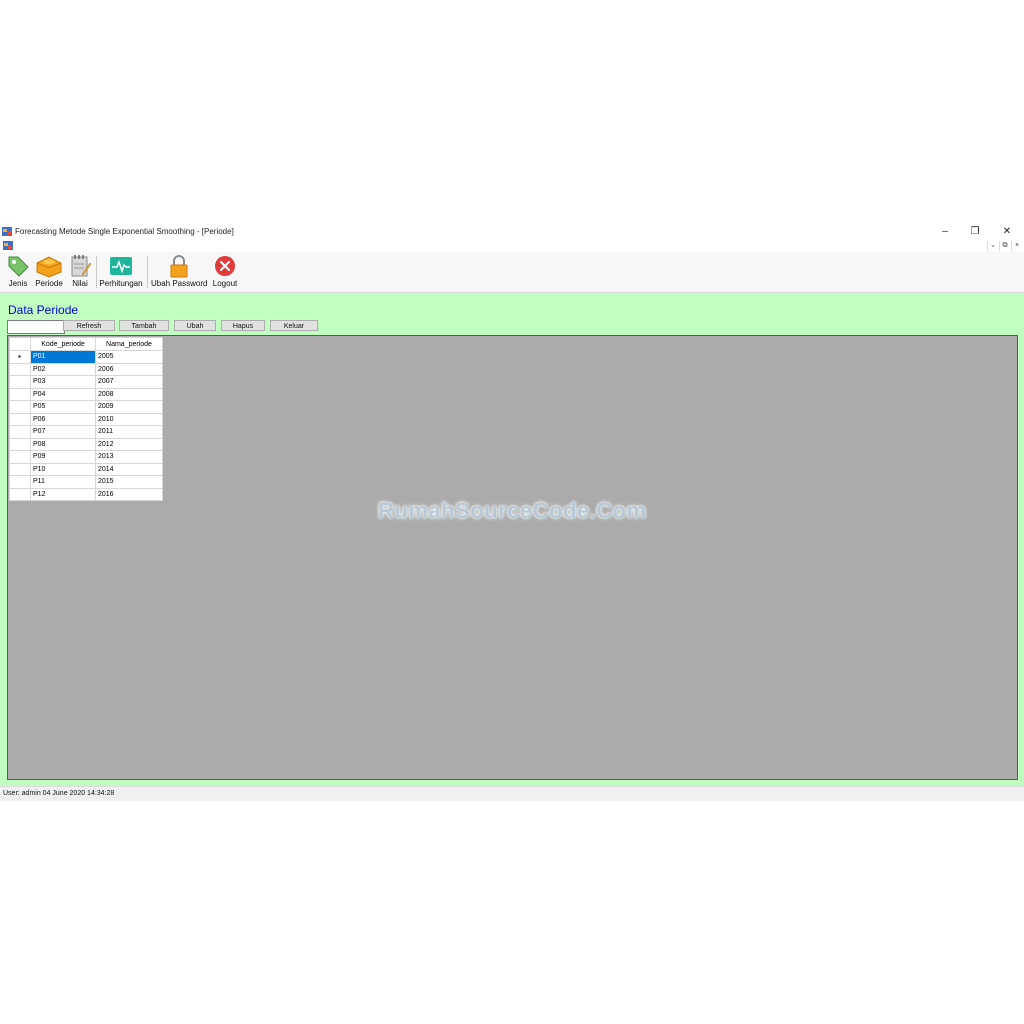 This screenshot has height=1024, width=1024. Describe the element at coordinates (49, 267) in the screenshot. I see `box-icon` at that location.